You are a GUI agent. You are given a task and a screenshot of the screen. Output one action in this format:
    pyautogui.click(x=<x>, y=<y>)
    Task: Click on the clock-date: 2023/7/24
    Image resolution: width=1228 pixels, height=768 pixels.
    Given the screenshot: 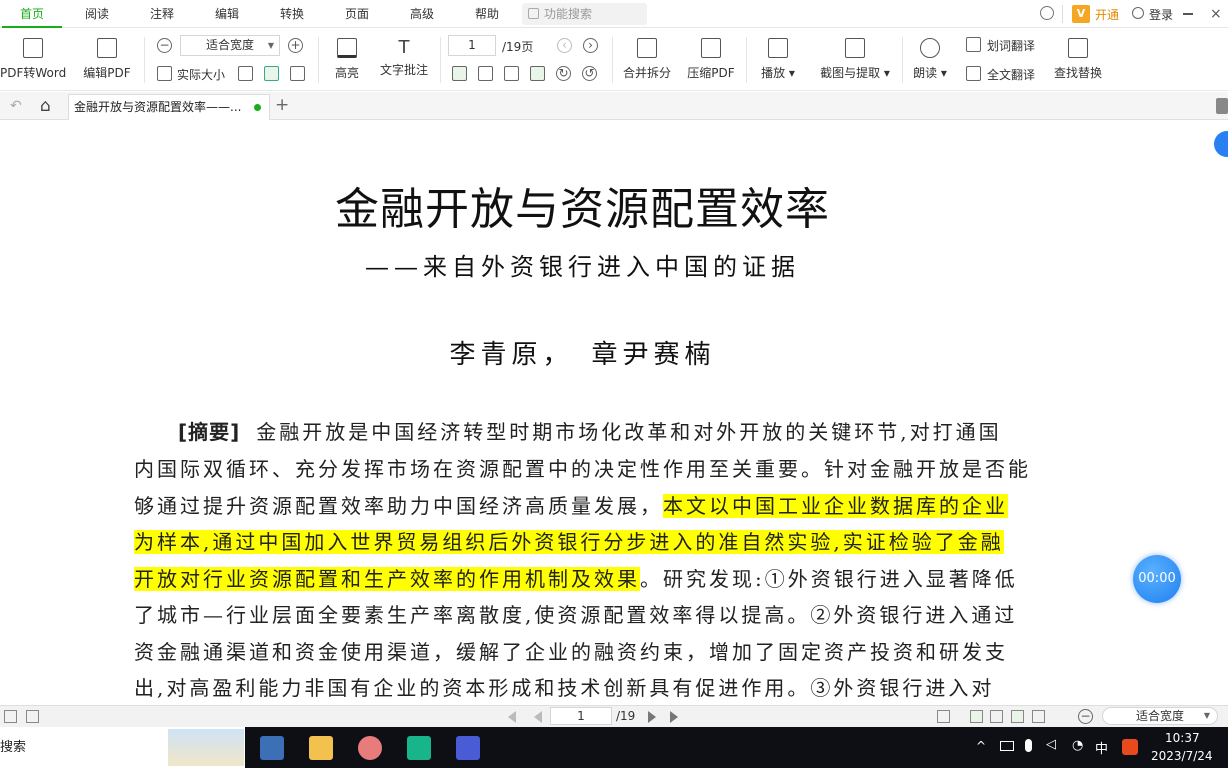 What is the action you would take?
    pyautogui.click(x=1182, y=756)
    